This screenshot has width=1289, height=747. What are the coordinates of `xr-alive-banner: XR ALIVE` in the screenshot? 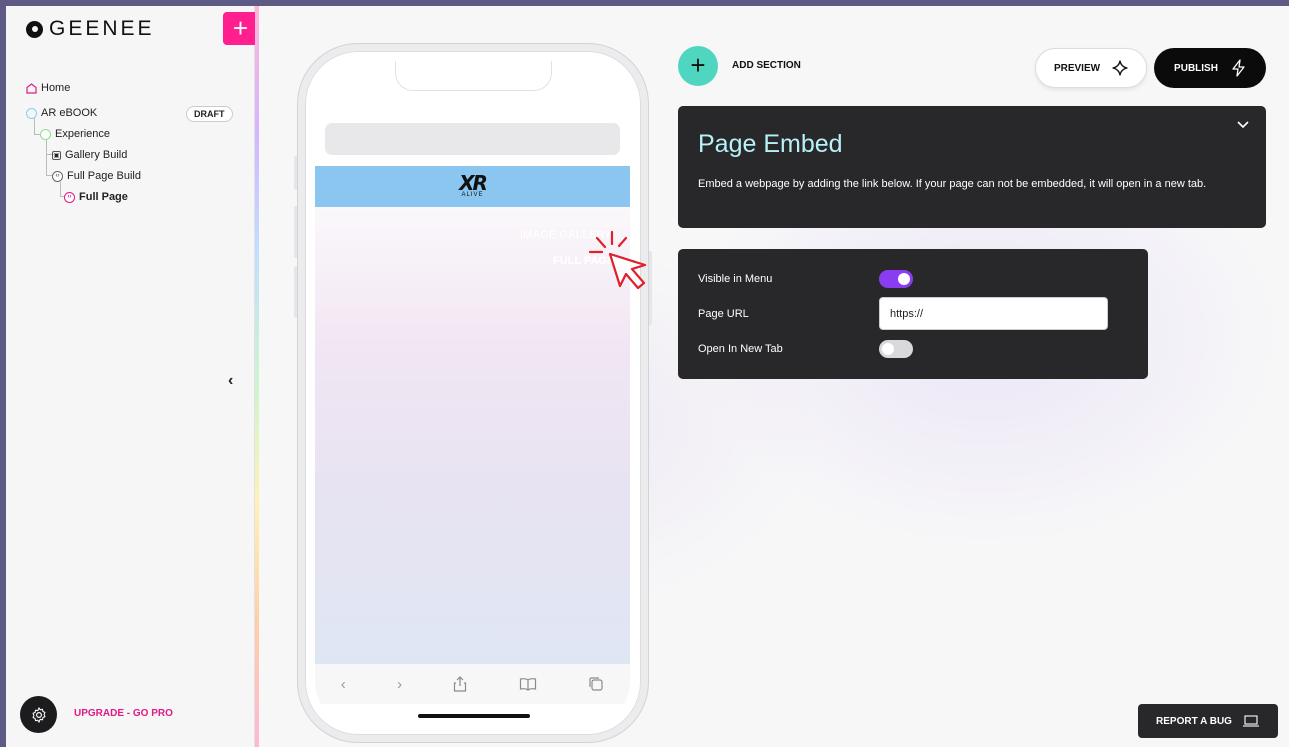 It's located at (472, 186).